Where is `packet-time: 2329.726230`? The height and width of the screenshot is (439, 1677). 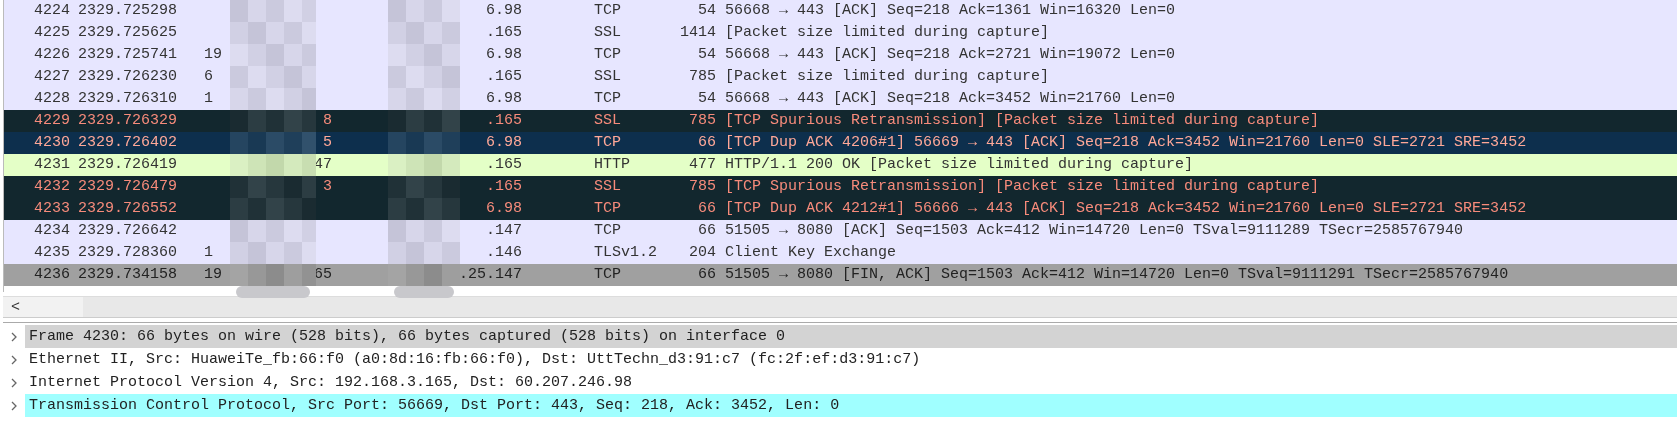
packet-time: 2329.726230 is located at coordinates (128, 77).